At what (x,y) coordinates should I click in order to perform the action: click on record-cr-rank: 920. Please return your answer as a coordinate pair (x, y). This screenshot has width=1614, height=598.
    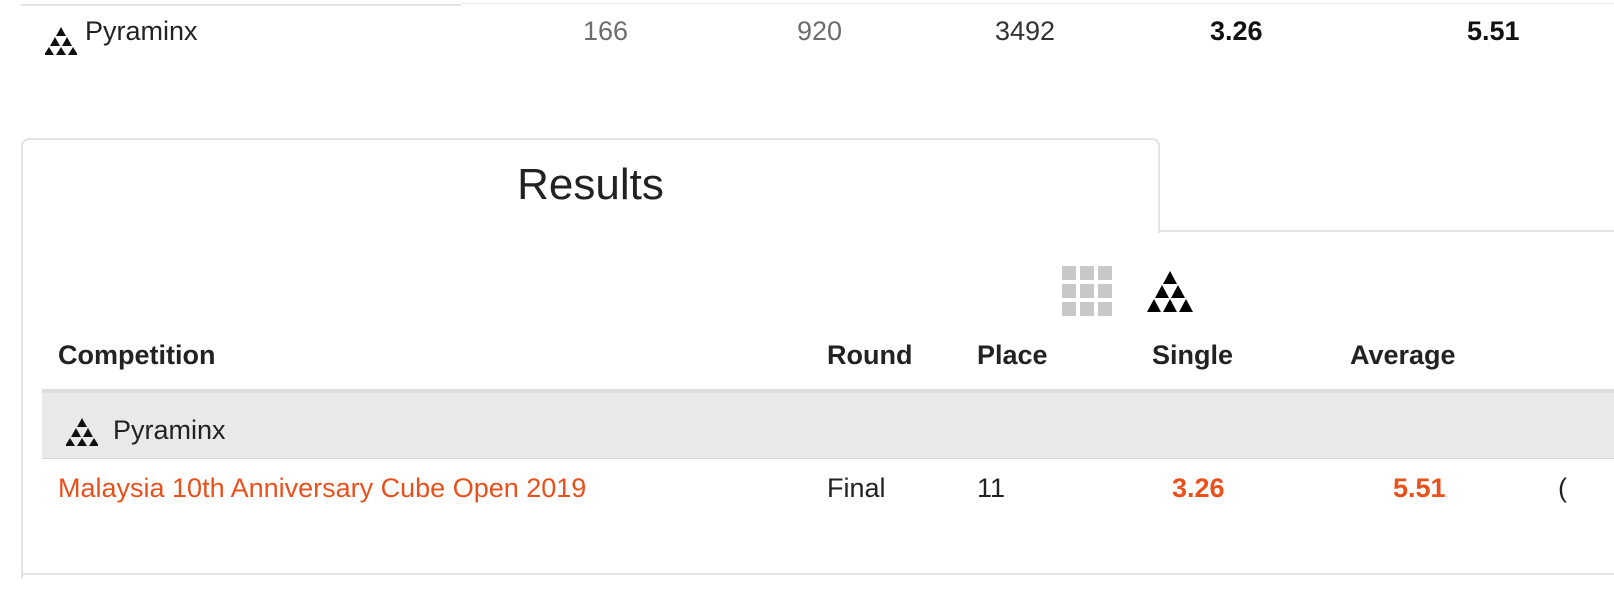
    Looking at the image, I should click on (820, 31).